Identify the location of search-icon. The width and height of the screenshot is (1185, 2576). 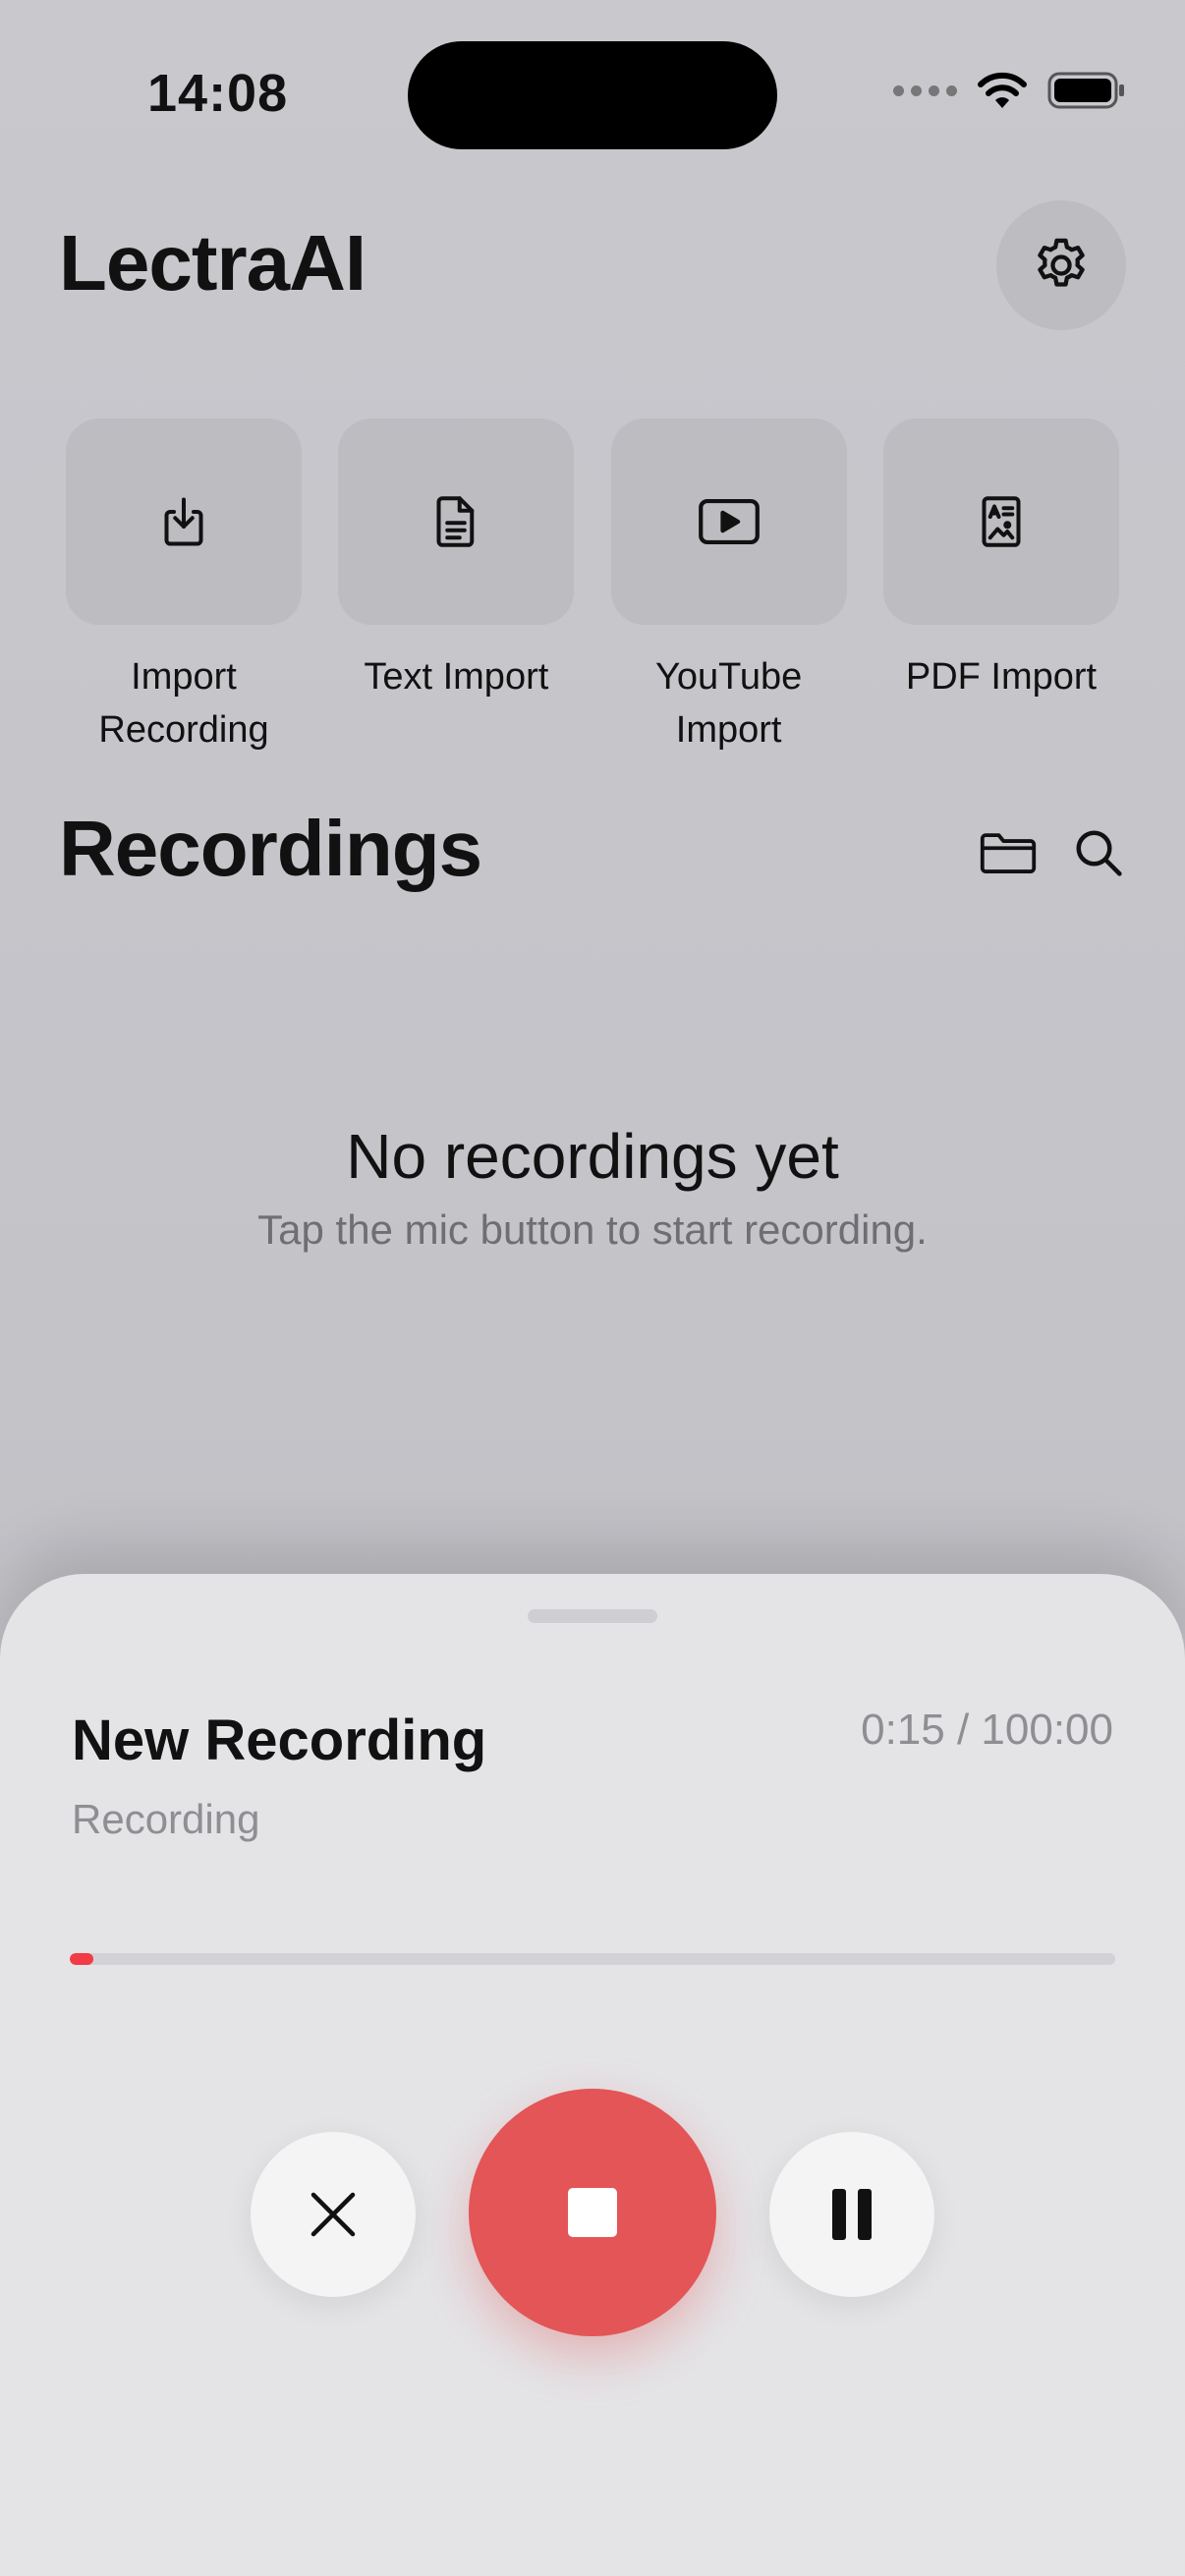
(1099, 853).